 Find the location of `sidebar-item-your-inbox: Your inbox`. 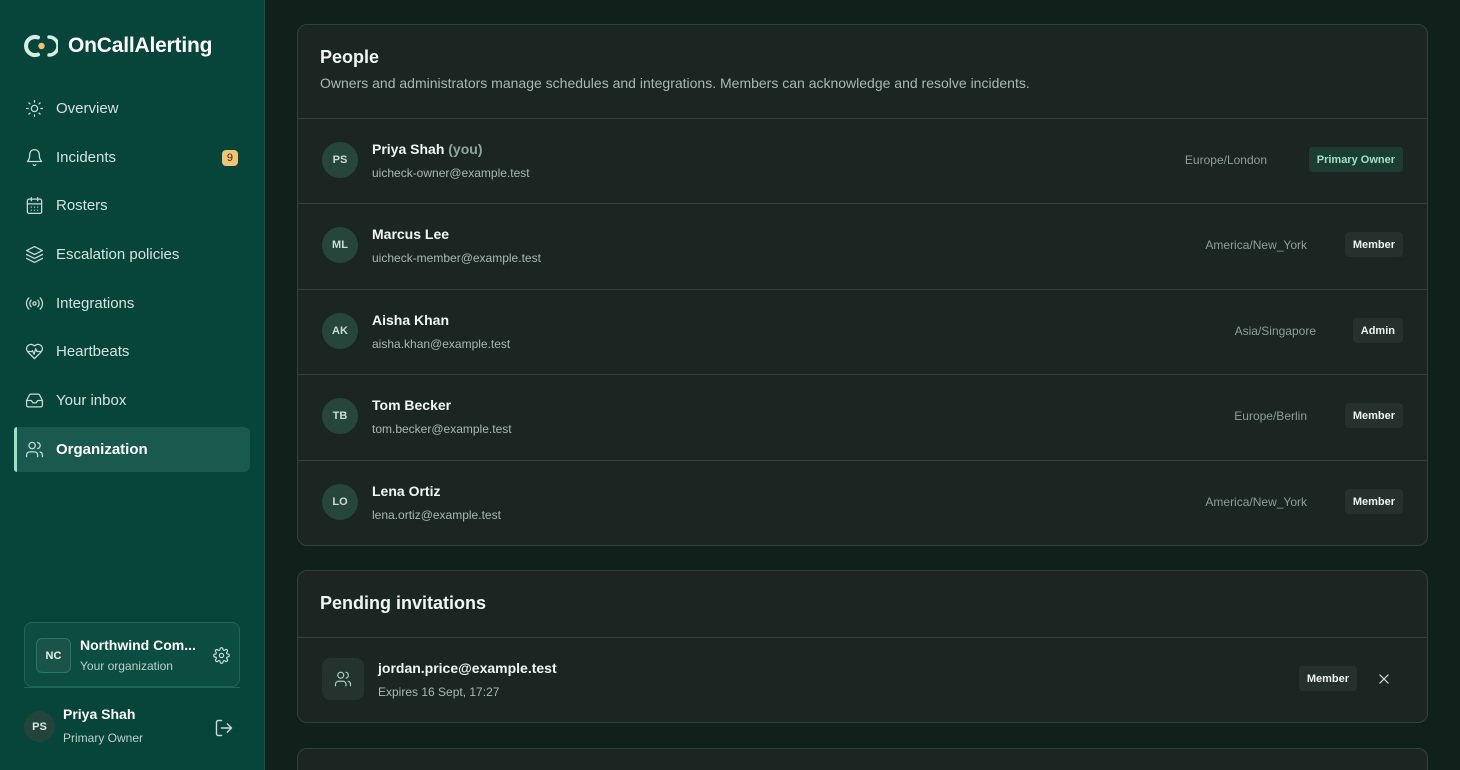

sidebar-item-your-inbox: Your inbox is located at coordinates (132, 400).